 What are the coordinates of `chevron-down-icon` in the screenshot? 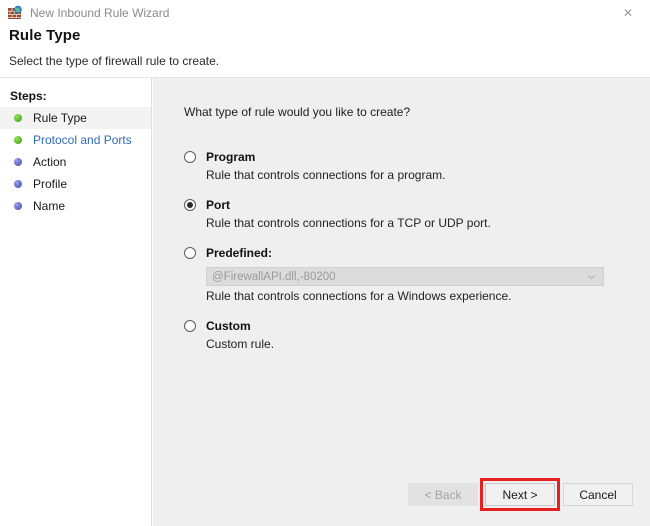 It's located at (591, 276).